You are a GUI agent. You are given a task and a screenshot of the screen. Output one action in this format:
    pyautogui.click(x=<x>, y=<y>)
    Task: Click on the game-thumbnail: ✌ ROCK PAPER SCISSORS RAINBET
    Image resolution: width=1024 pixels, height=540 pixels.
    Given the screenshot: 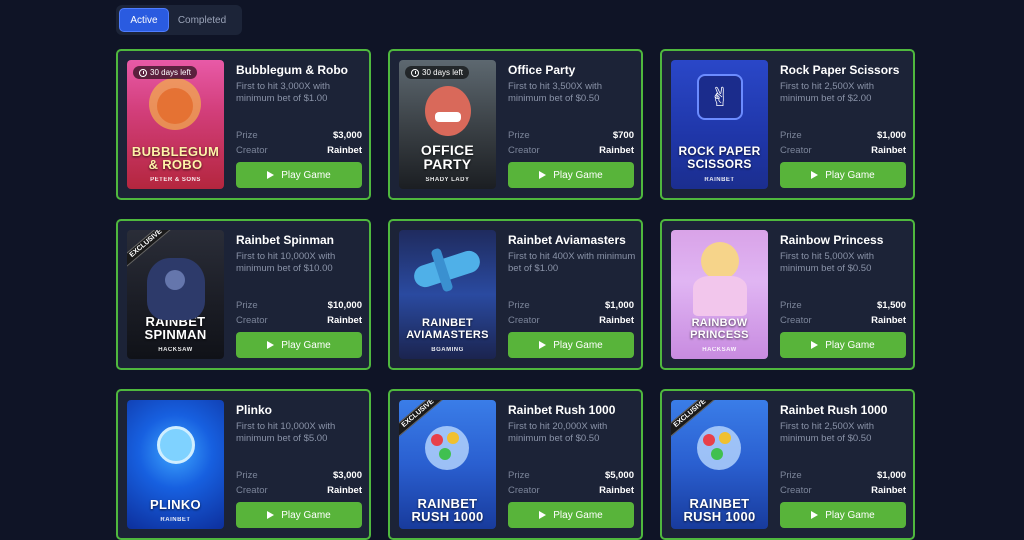 What is the action you would take?
    pyautogui.click(x=719, y=124)
    